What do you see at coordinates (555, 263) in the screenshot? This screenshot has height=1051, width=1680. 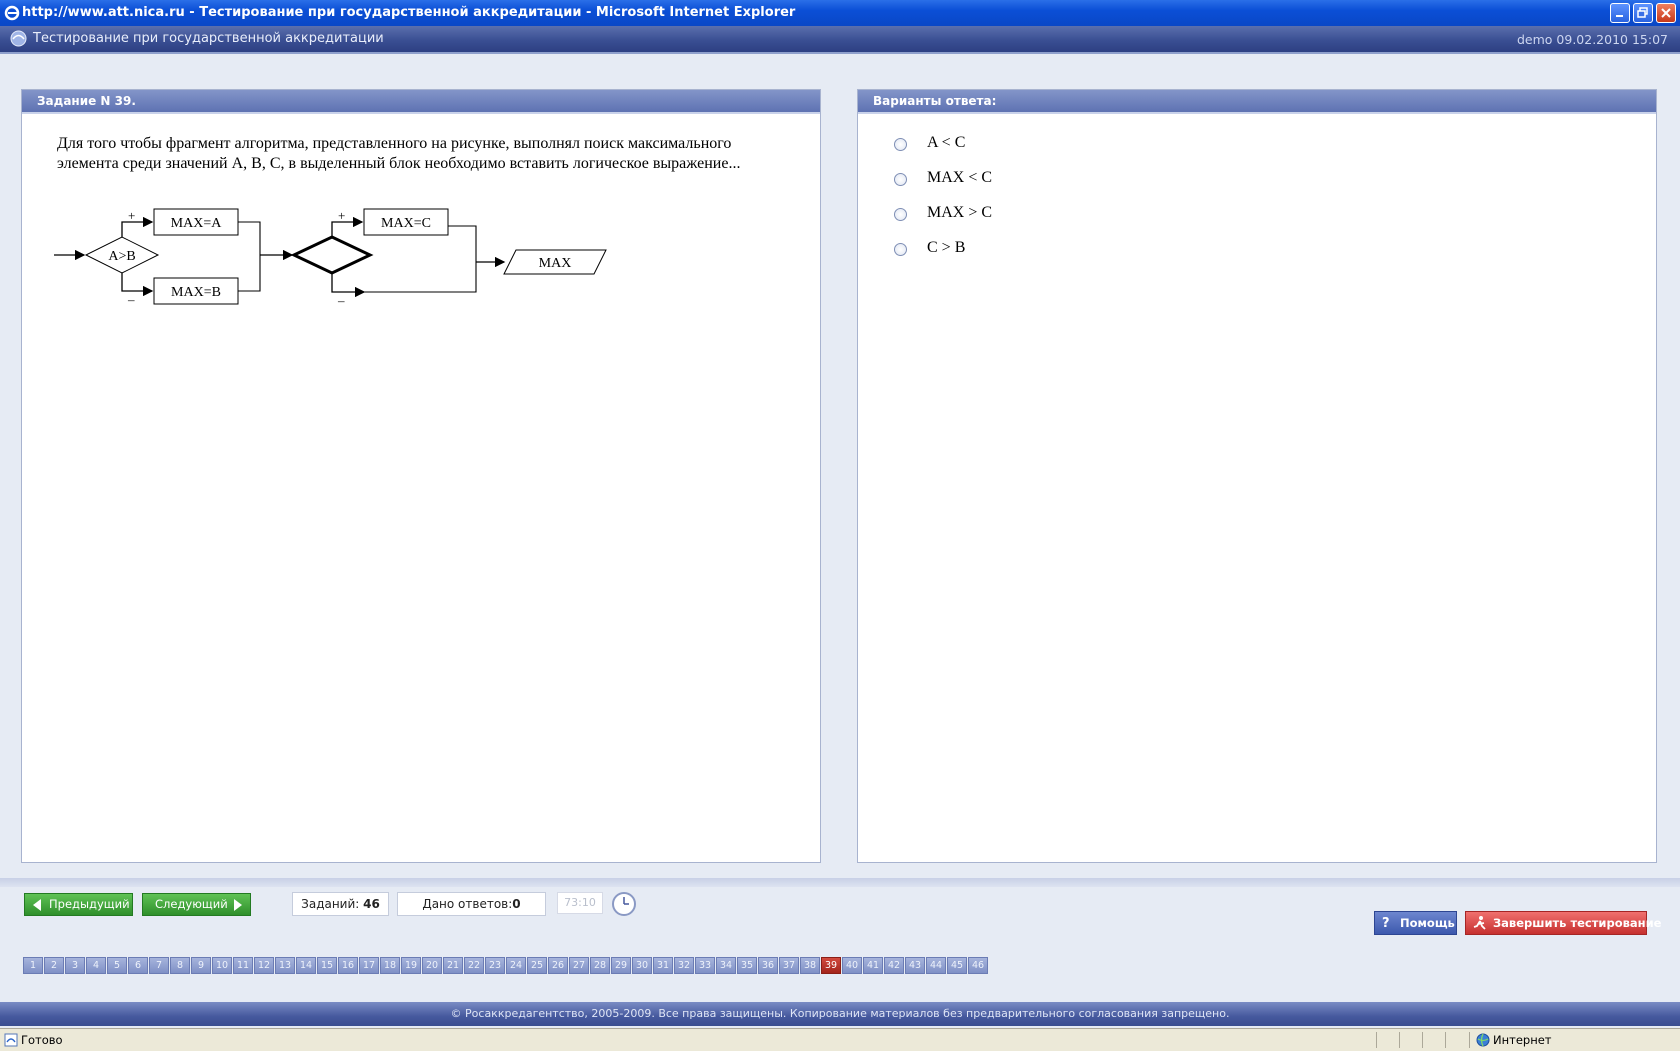 I see `output-max-label: MAX` at bounding box center [555, 263].